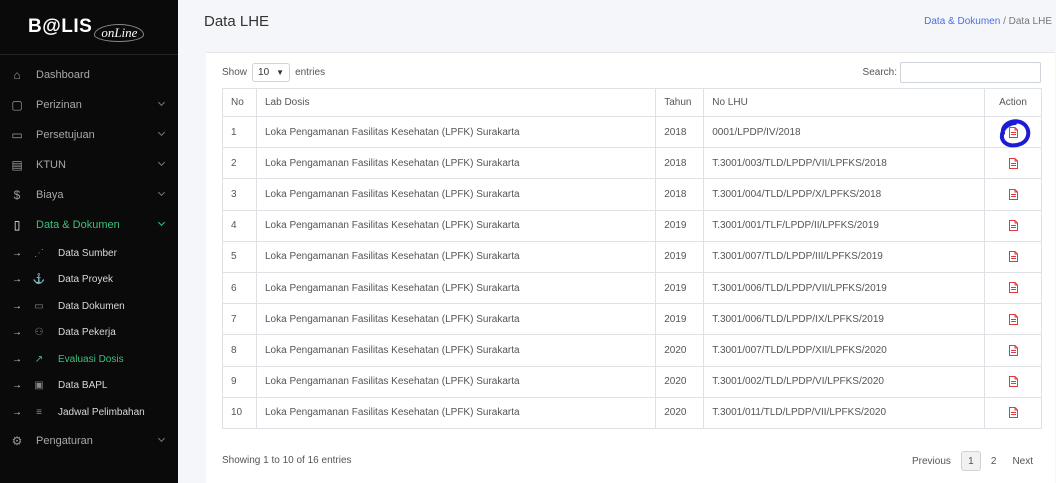  What do you see at coordinates (89, 386) in the screenshot?
I see `sidebar-subitem-data-bapl: → ▣ Data BAPL` at bounding box center [89, 386].